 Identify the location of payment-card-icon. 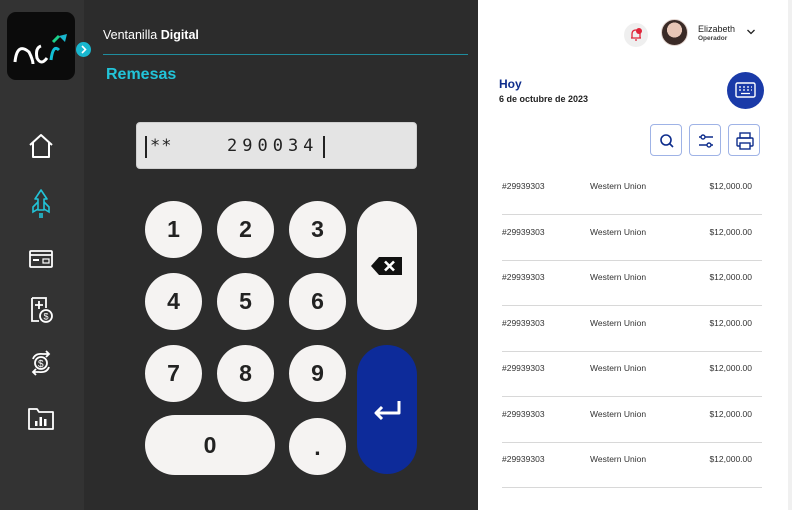
(41, 259).